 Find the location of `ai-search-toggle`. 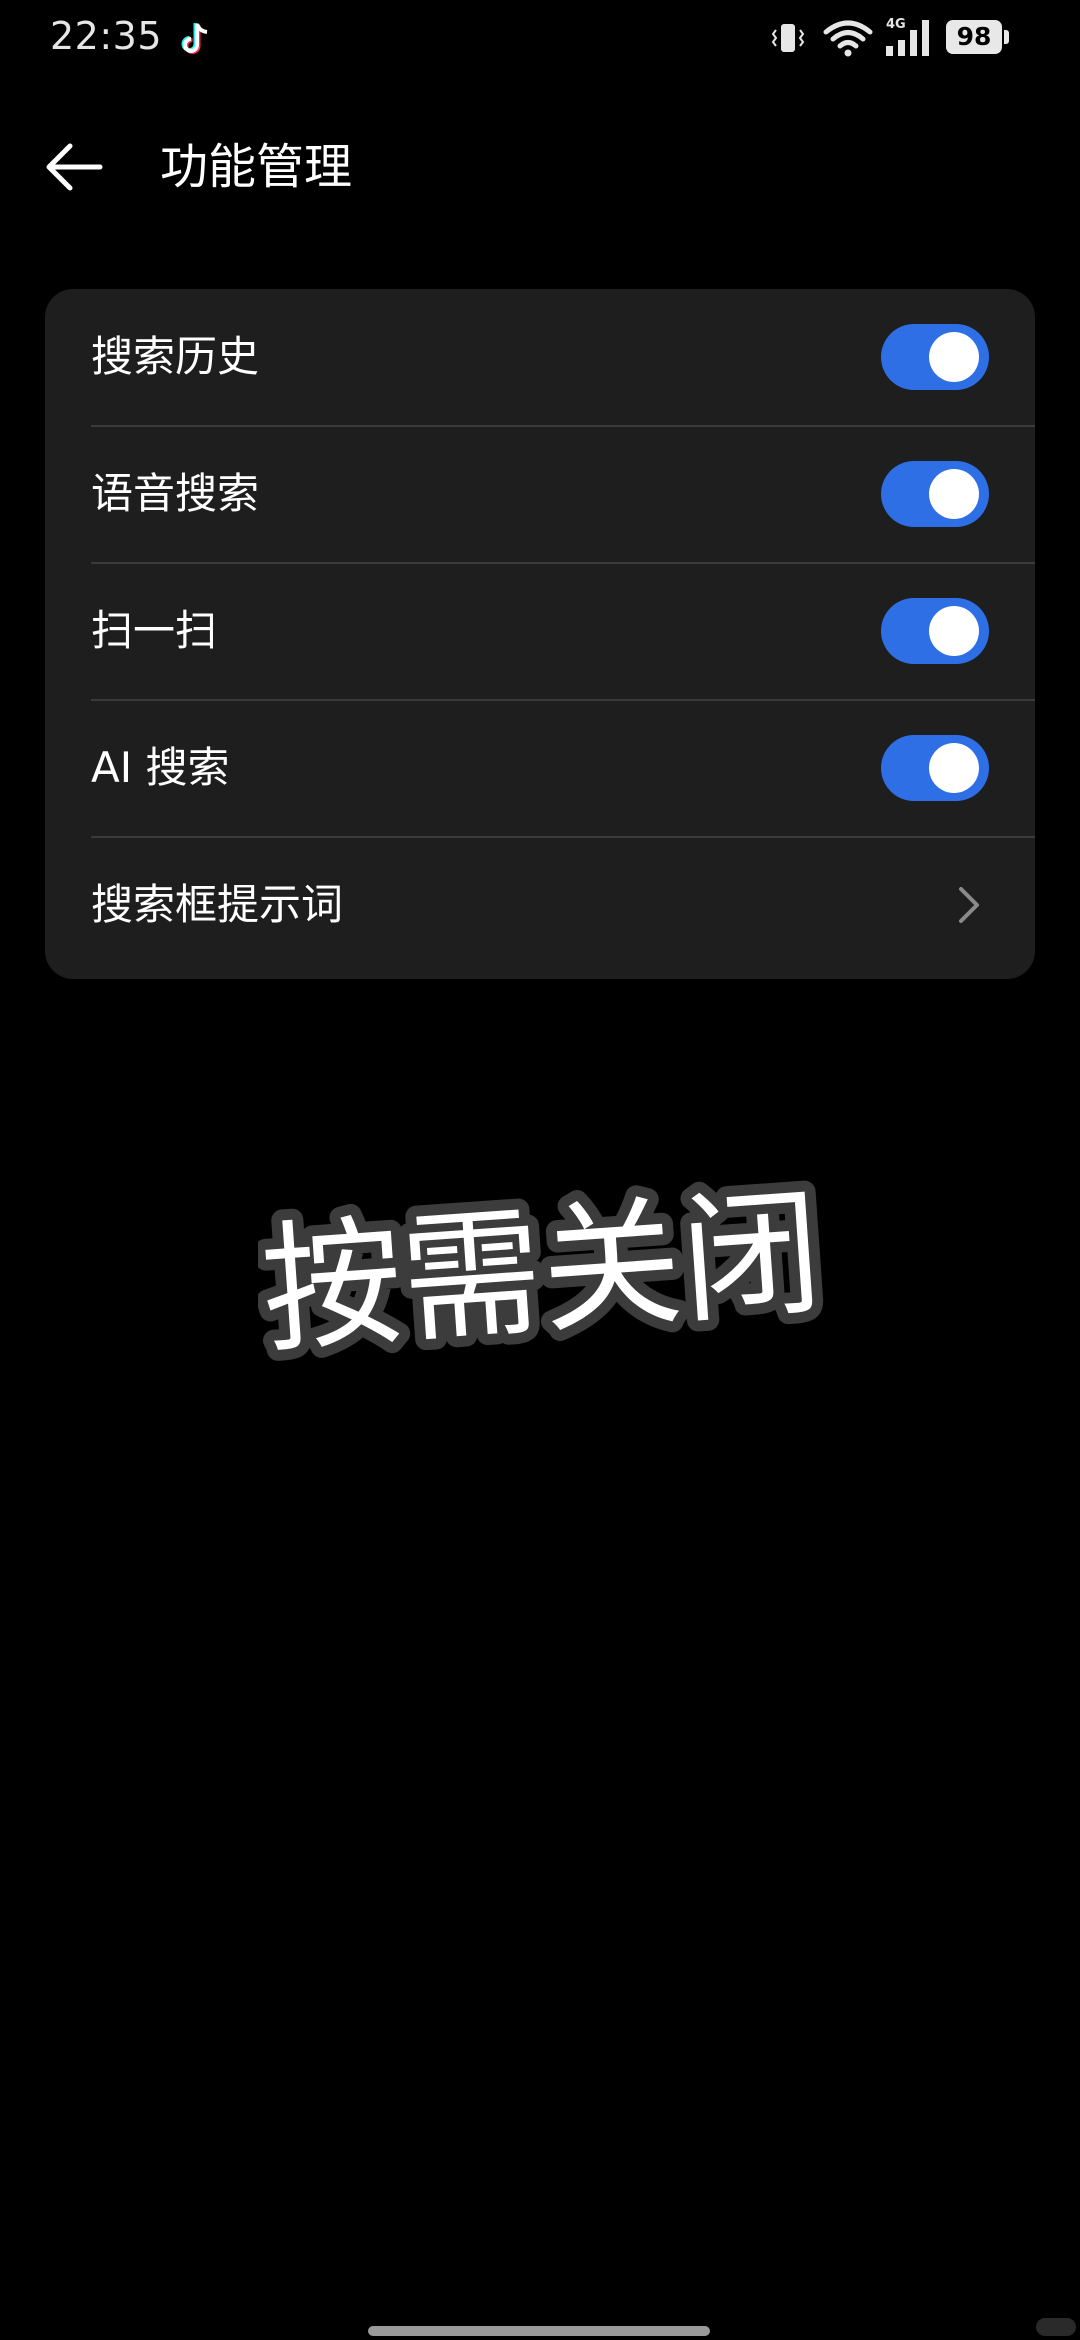

ai-search-toggle is located at coordinates (935, 768).